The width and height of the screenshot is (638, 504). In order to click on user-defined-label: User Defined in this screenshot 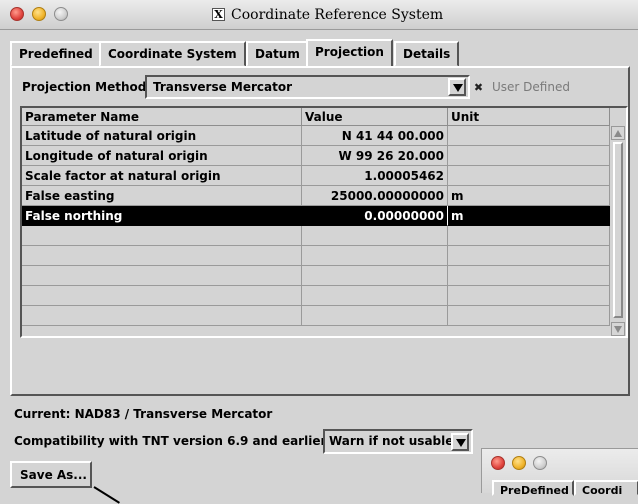, I will do `click(531, 87)`.